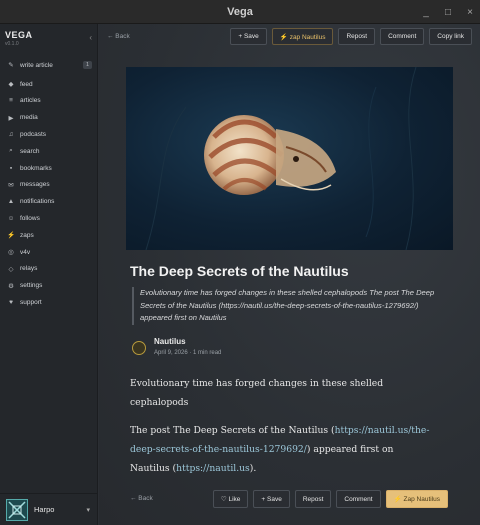 This screenshot has height=525, width=480. I want to click on close-button: ×, so click(470, 12).